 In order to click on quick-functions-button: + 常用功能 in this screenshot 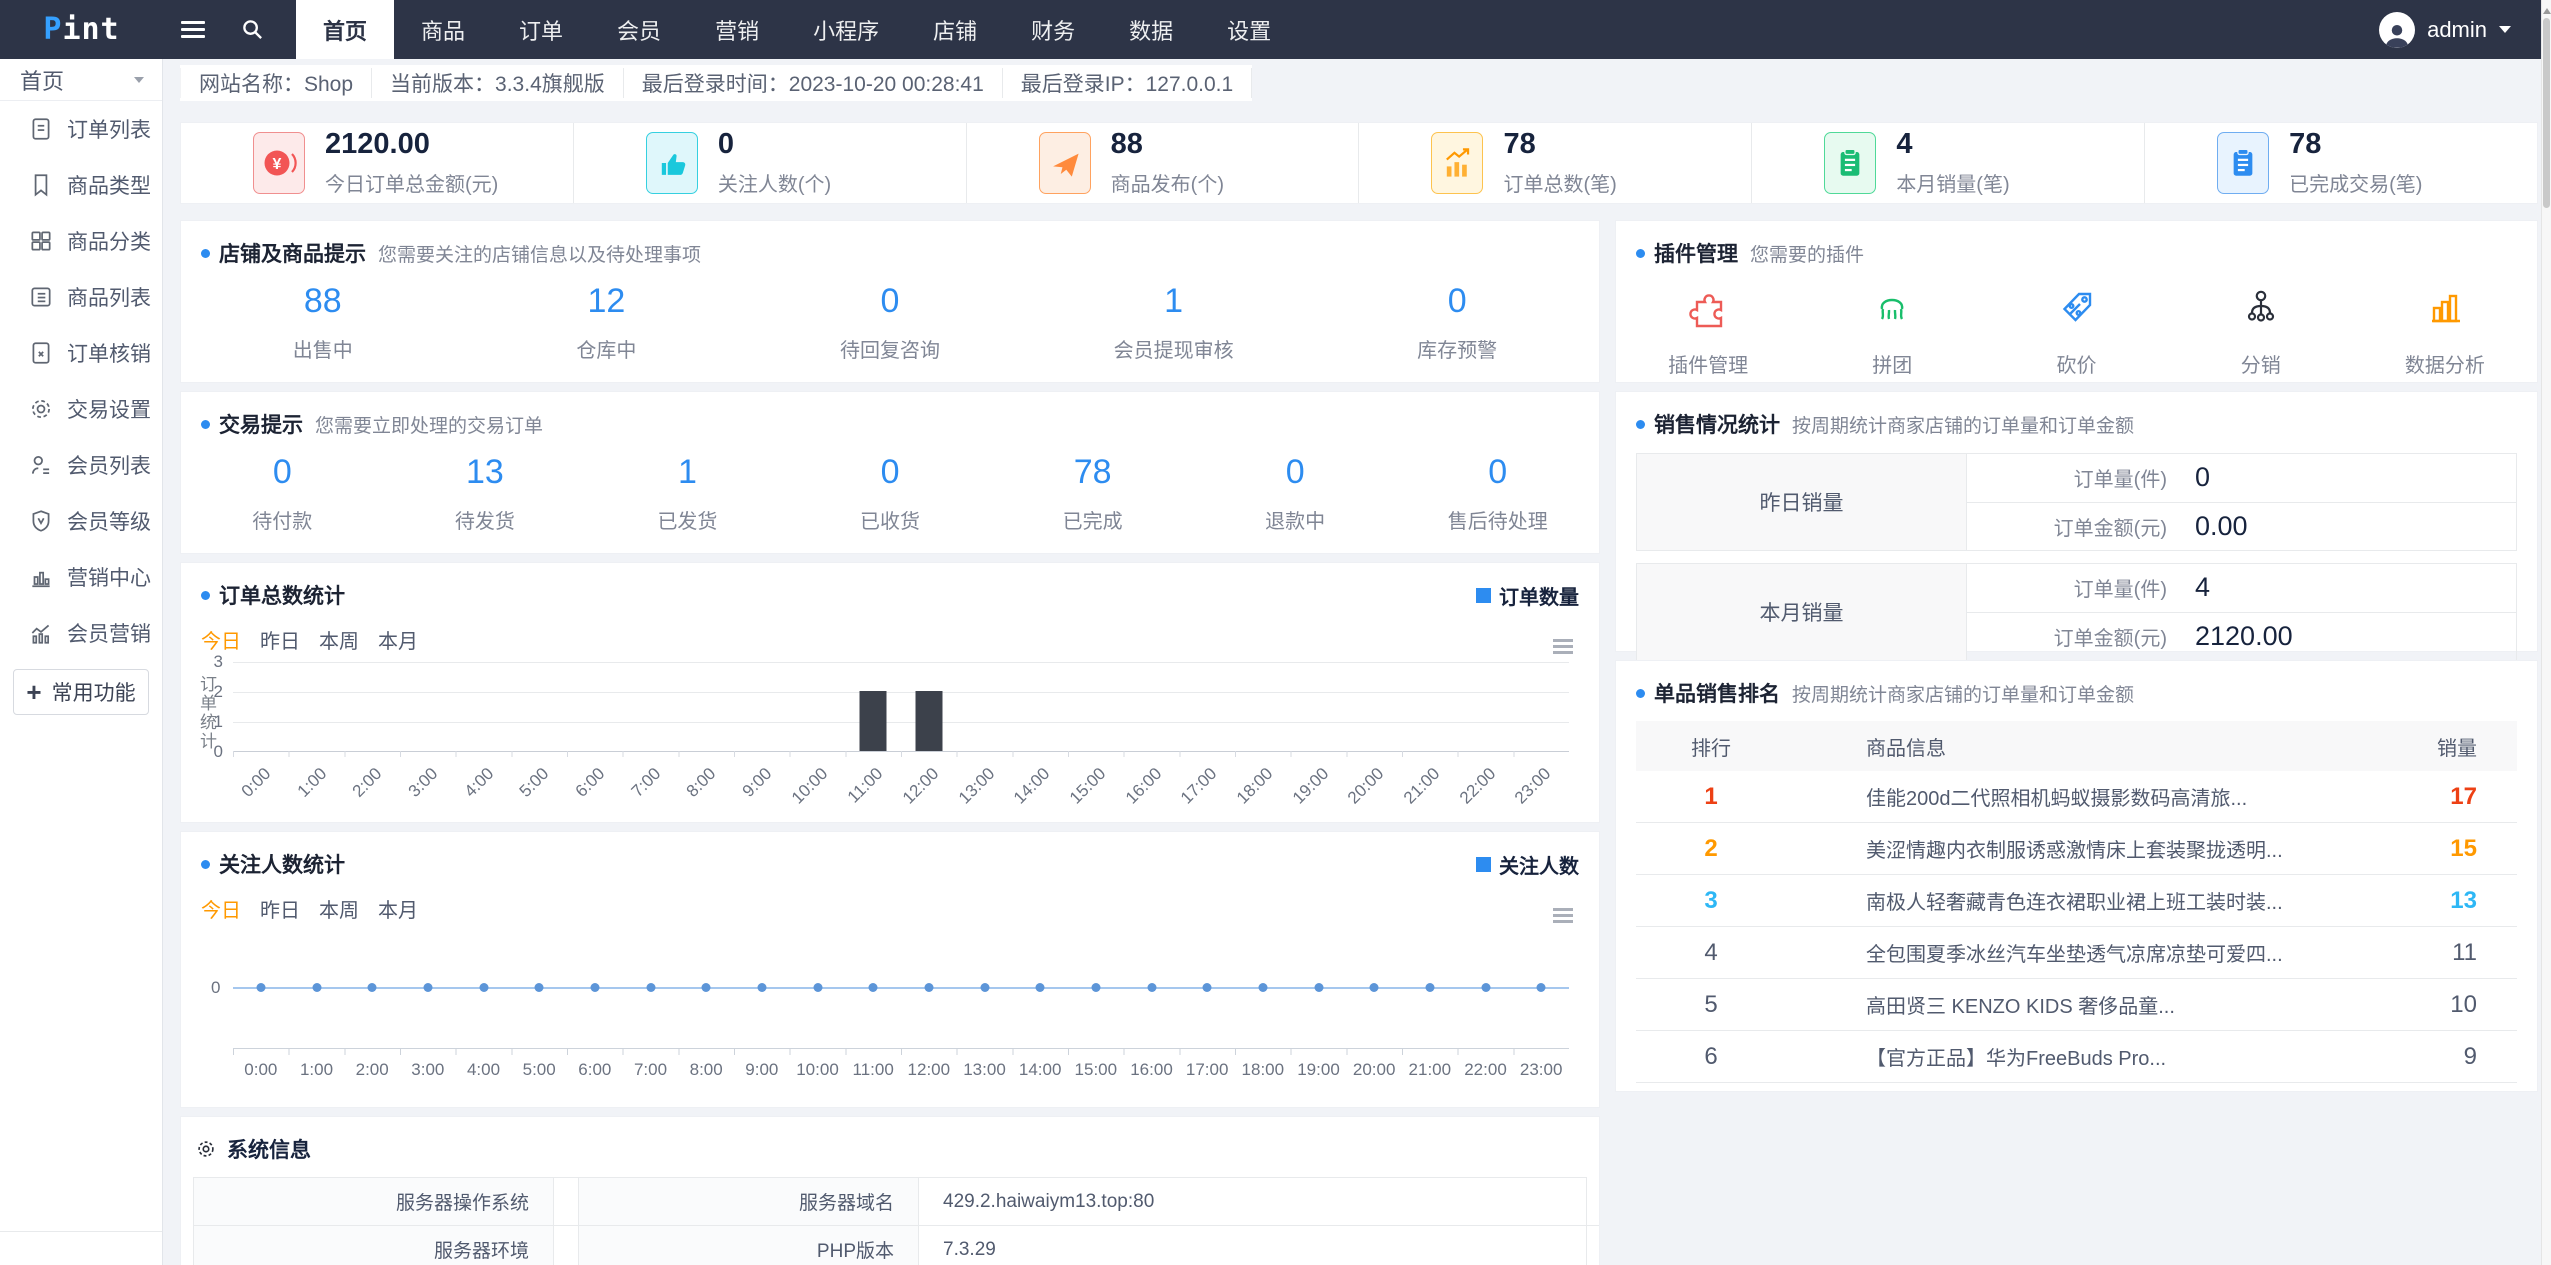, I will do `click(81, 692)`.